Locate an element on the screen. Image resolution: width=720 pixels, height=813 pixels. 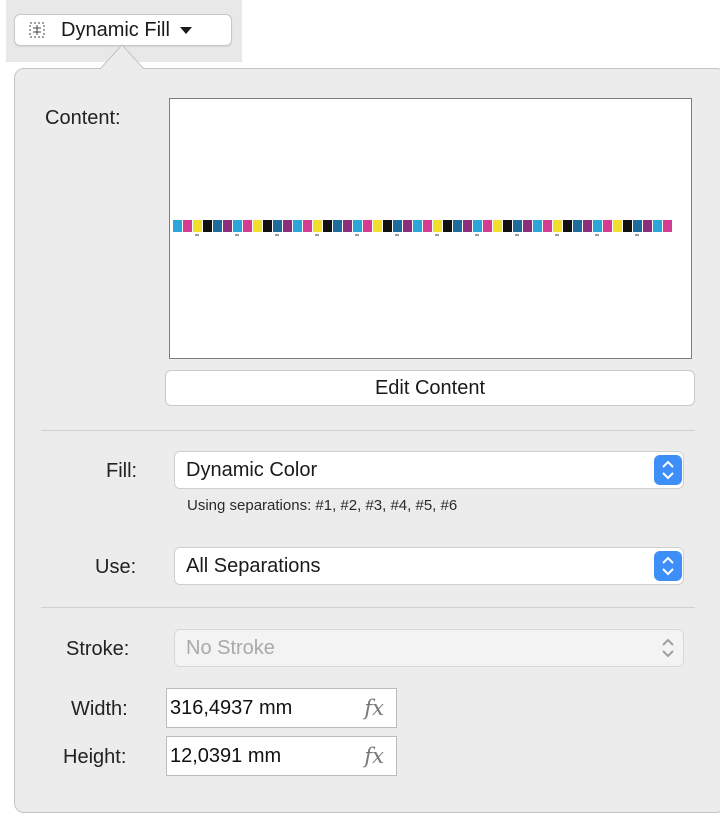
dynamic-fill-icon is located at coordinates (37, 30).